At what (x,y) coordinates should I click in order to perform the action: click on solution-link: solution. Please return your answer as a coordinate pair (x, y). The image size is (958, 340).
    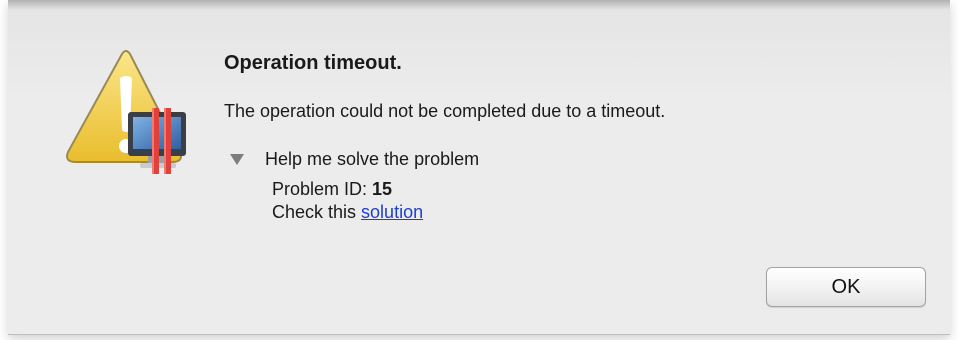
    Looking at the image, I should click on (392, 212).